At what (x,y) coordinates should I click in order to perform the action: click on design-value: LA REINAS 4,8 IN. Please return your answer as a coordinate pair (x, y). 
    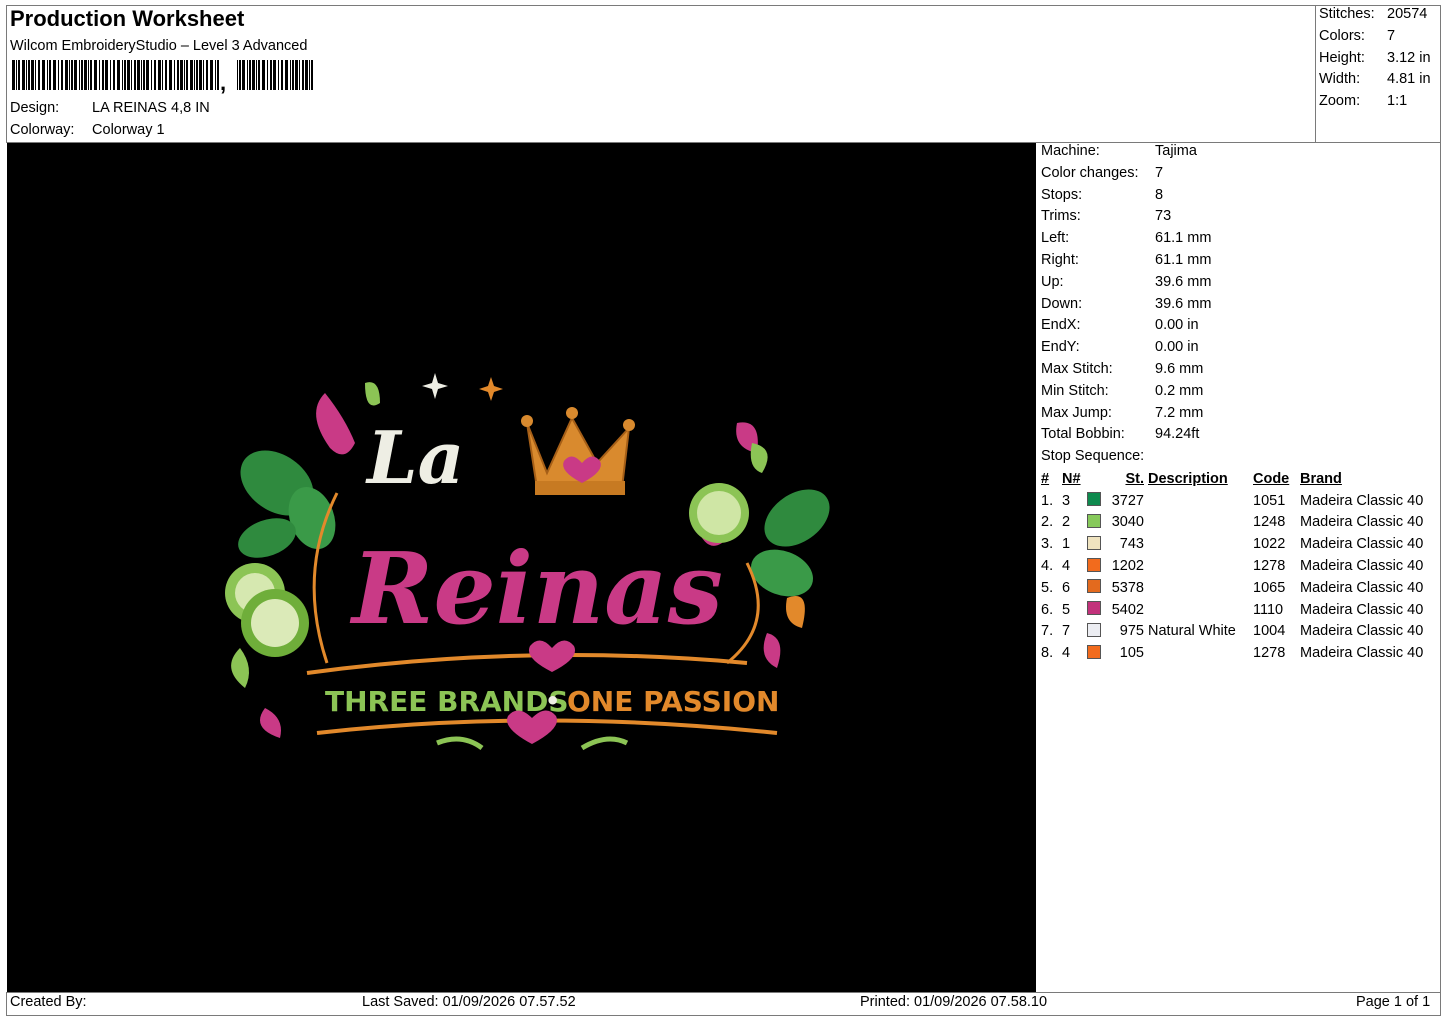
    Looking at the image, I should click on (151, 108).